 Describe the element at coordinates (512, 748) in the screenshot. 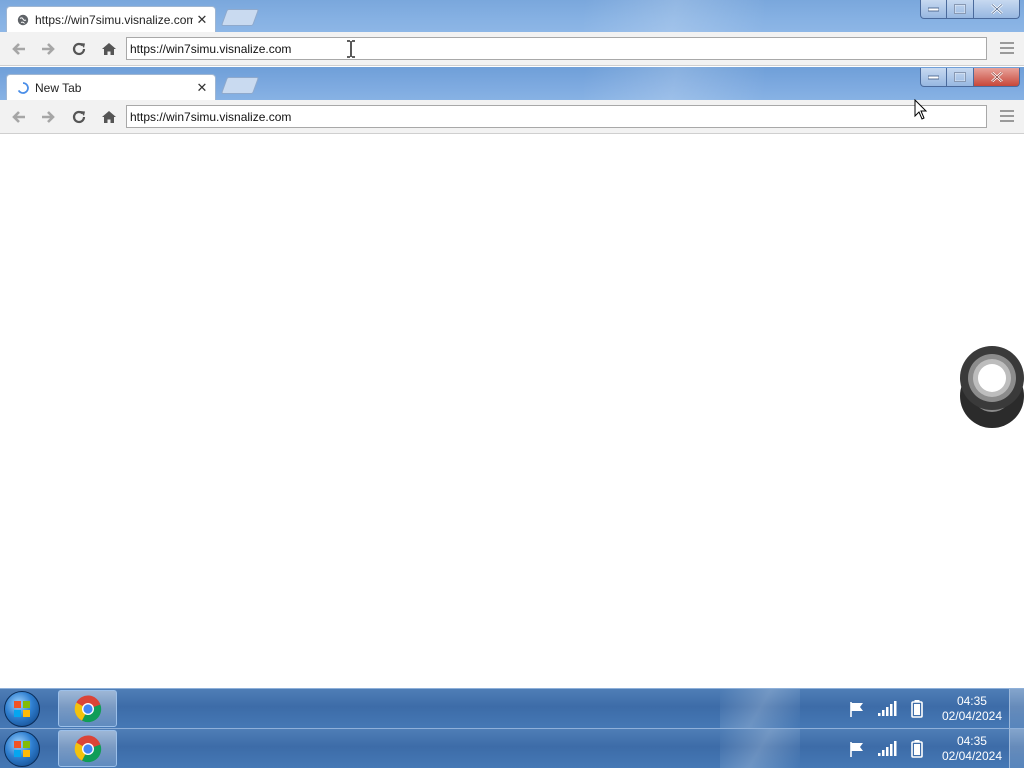

I see `taskbar-duplicate: 04:35 02/04/2024` at that location.